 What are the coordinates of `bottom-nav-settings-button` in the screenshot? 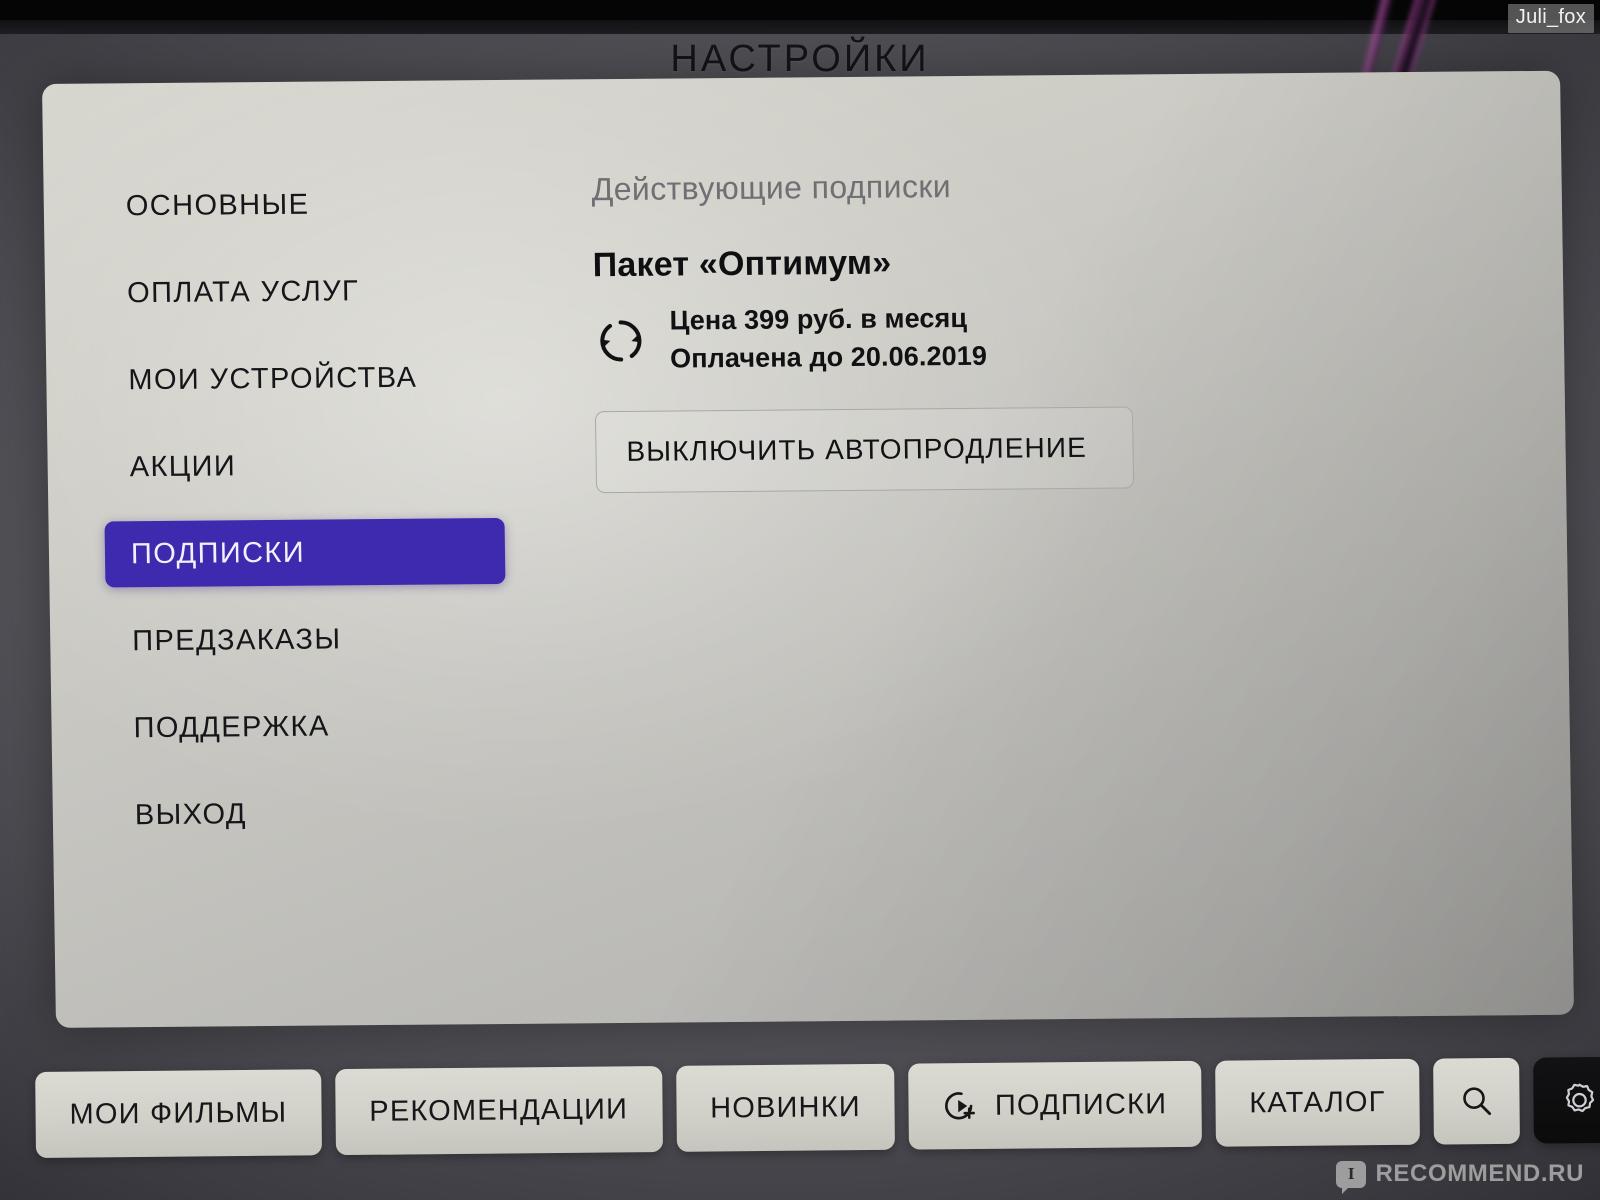 It's located at (1566, 1100).